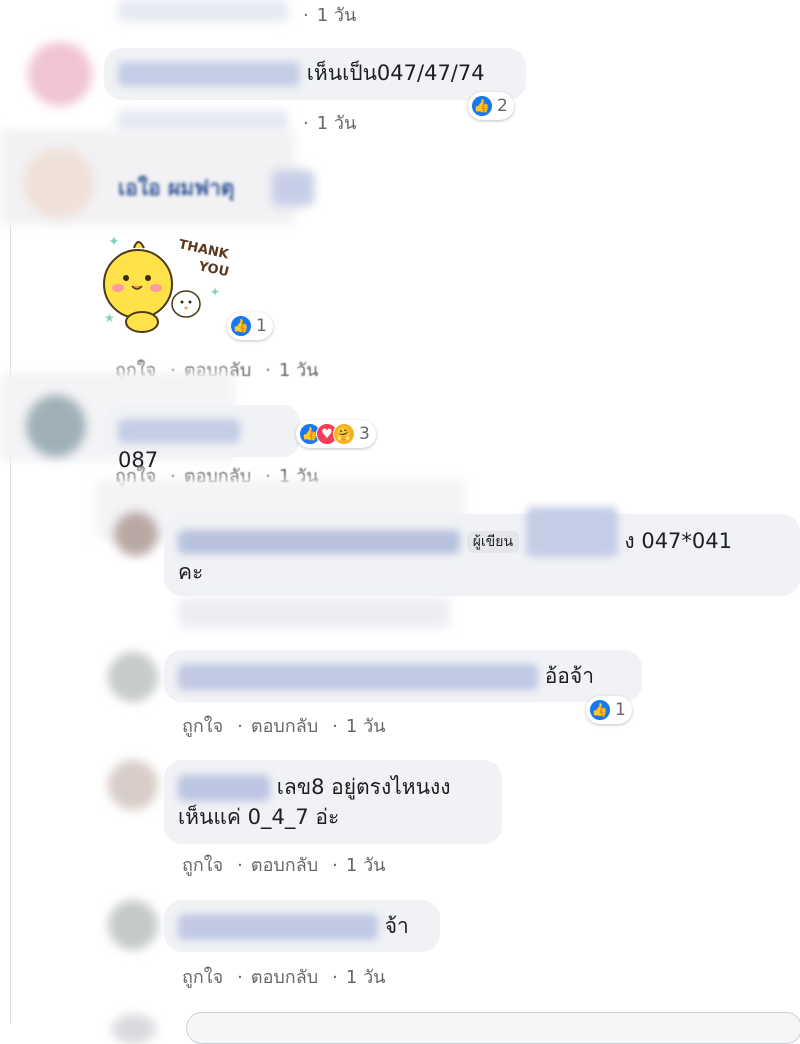  I want to click on commenter-name: เอใอ ผมฟาตุ, so click(176, 188).